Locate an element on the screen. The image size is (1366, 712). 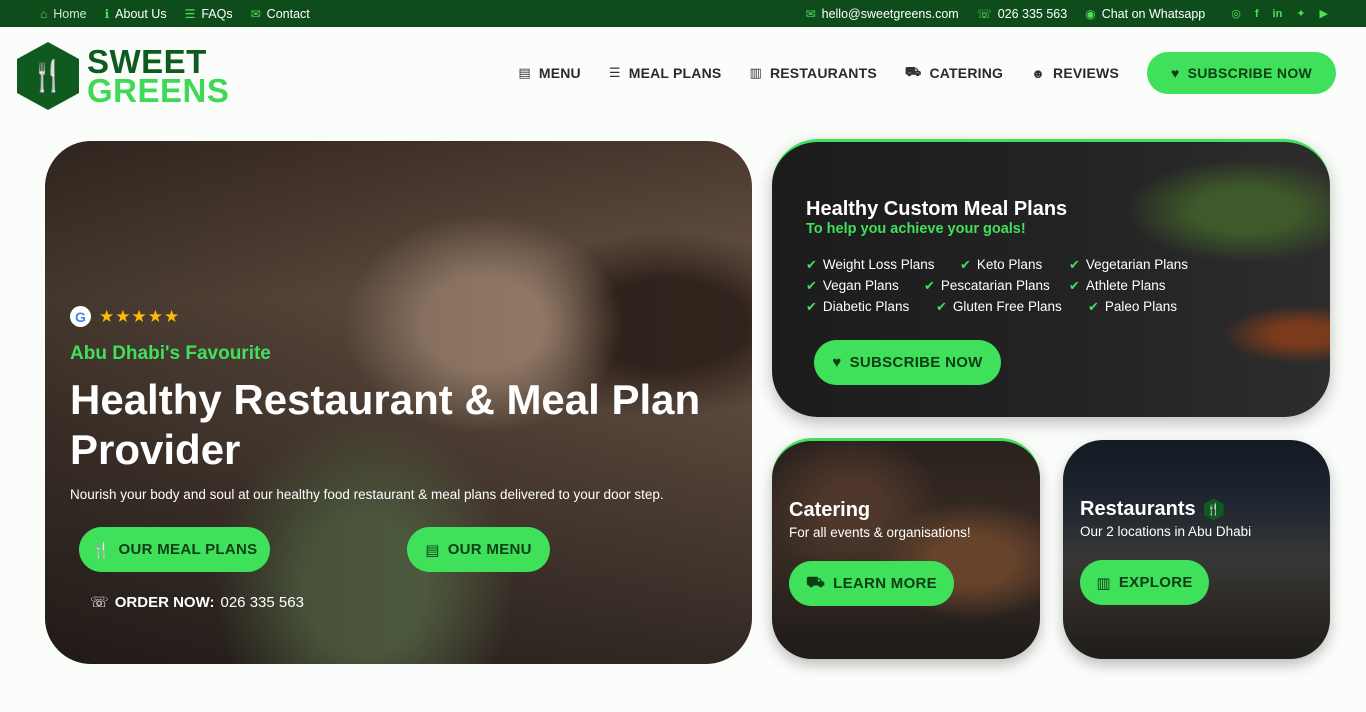
hero-buttons: 🍴 OUR MEAL PLANS ▤ OUR MENU is located at coordinates (339, 550).